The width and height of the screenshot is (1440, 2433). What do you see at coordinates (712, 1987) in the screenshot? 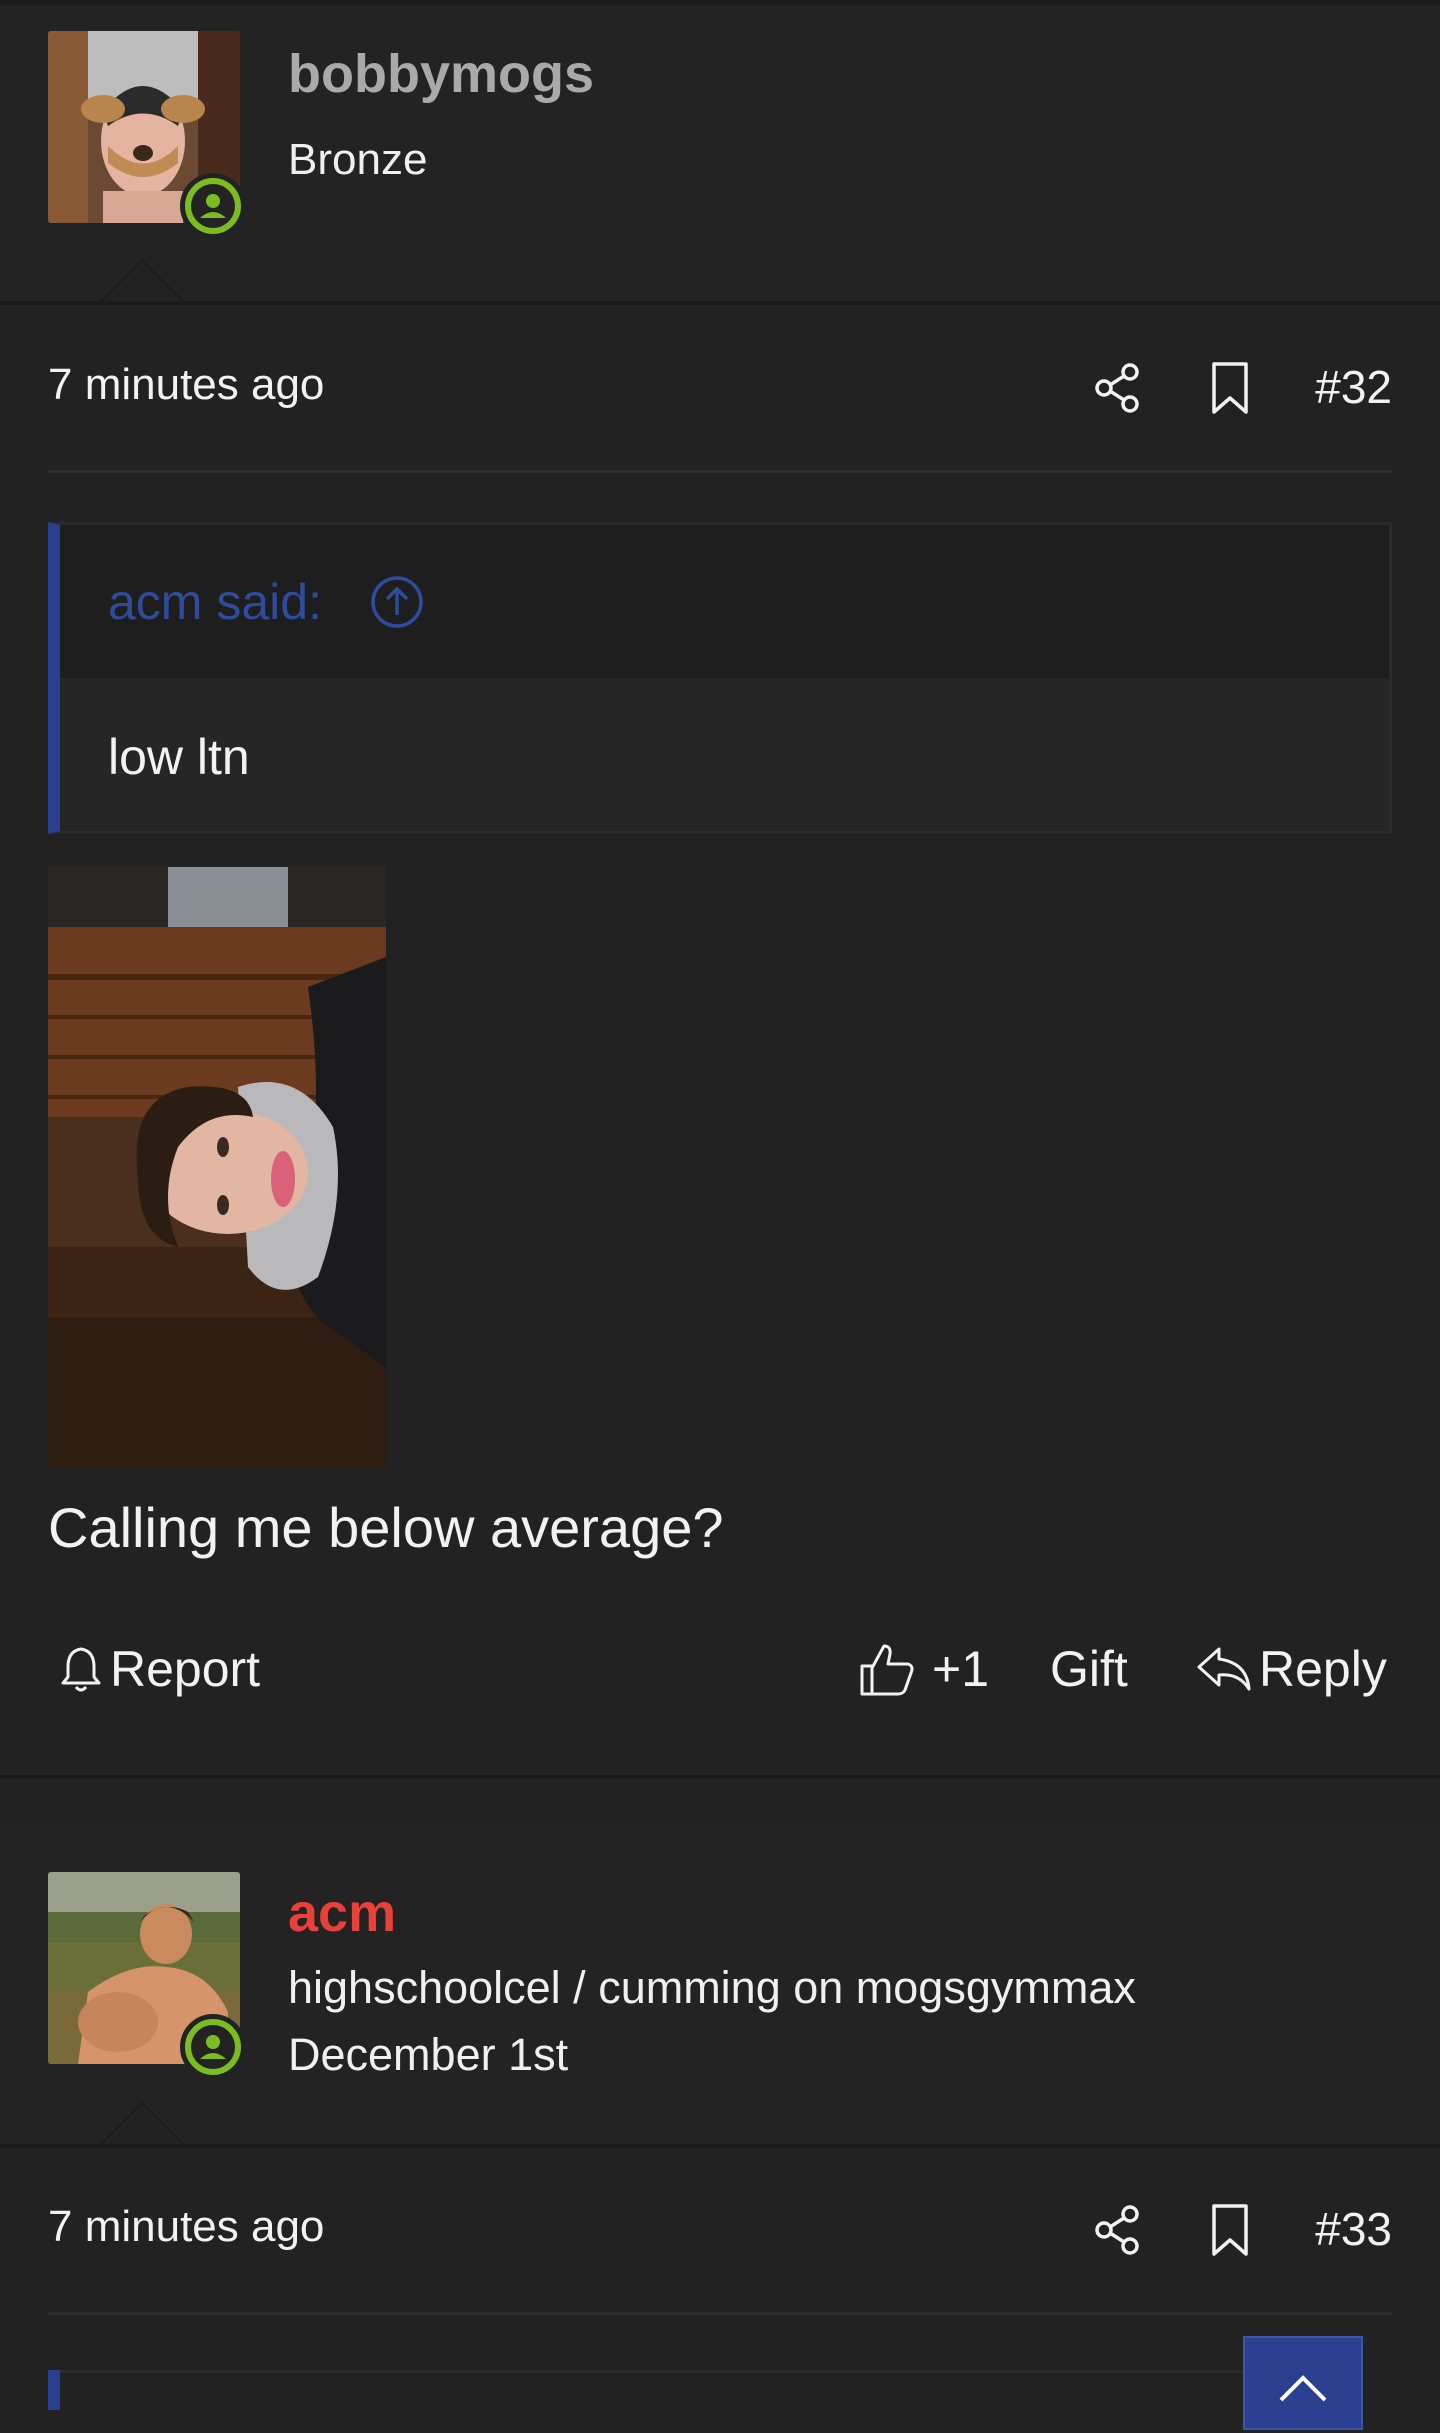
I see `user-title: highschoolcel / cumming on mogsgymmax` at bounding box center [712, 1987].